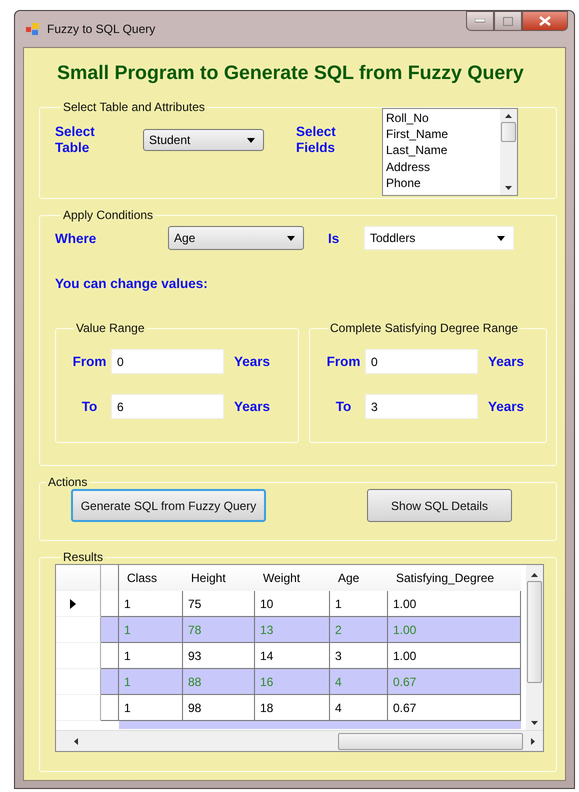 This screenshot has height=792, width=579. I want to click on minimize-button, so click(480, 21).